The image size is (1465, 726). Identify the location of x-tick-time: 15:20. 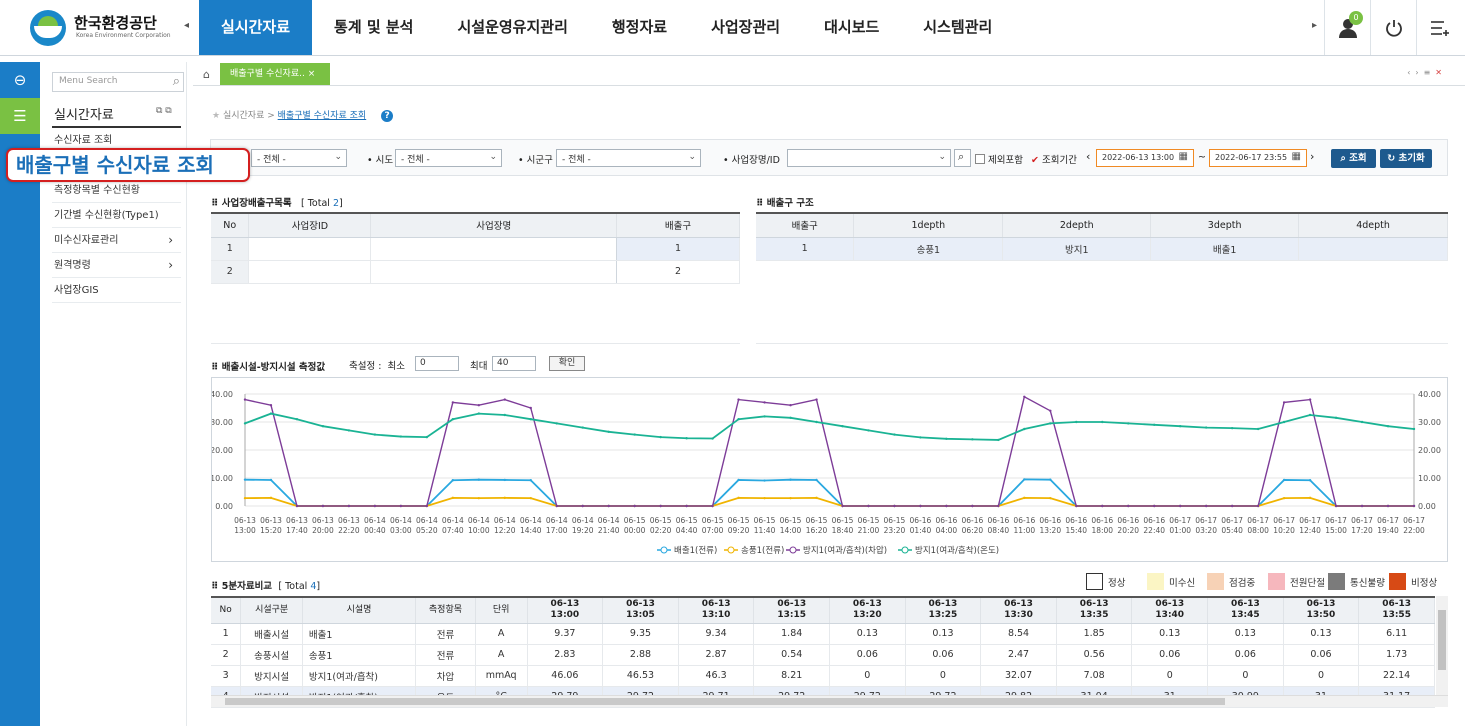
(271, 530).